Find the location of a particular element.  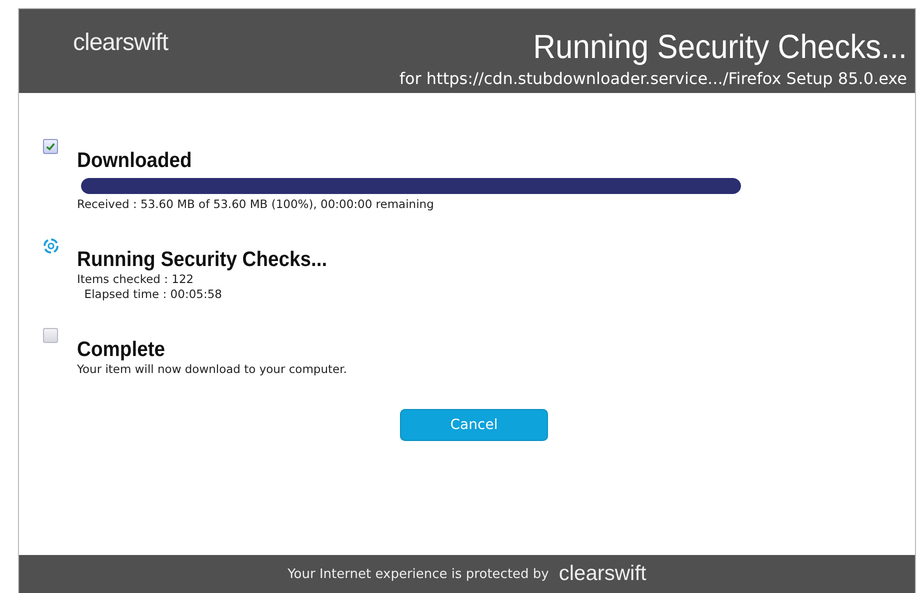

step-title: Downloaded is located at coordinates (135, 161).